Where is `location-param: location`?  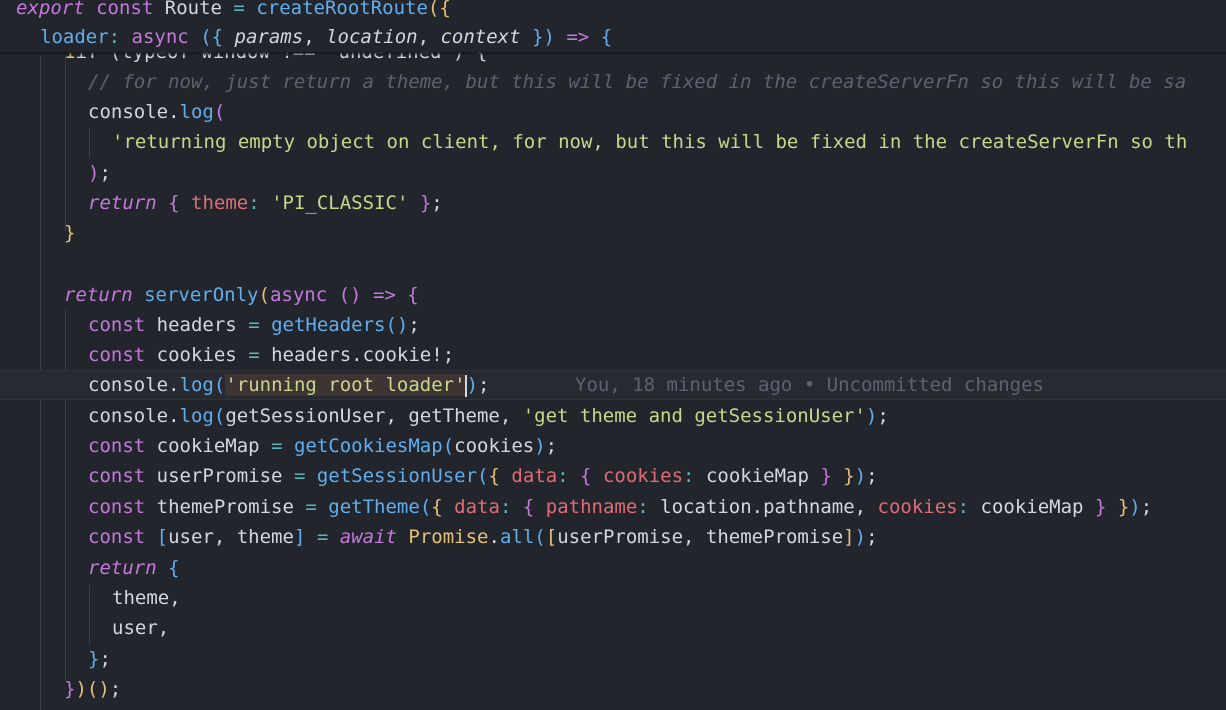 location-param: location is located at coordinates (372, 37).